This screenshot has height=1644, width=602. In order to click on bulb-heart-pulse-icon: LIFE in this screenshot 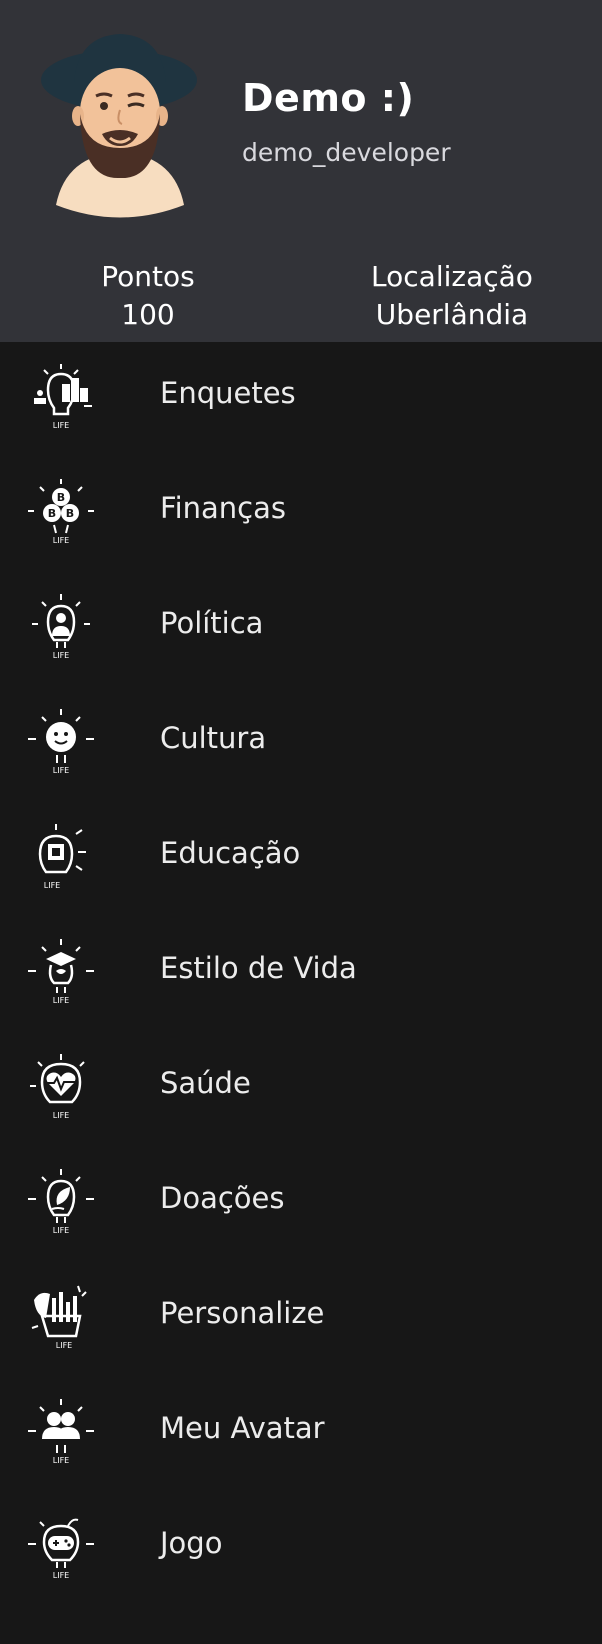, I will do `click(57, 1087)`.